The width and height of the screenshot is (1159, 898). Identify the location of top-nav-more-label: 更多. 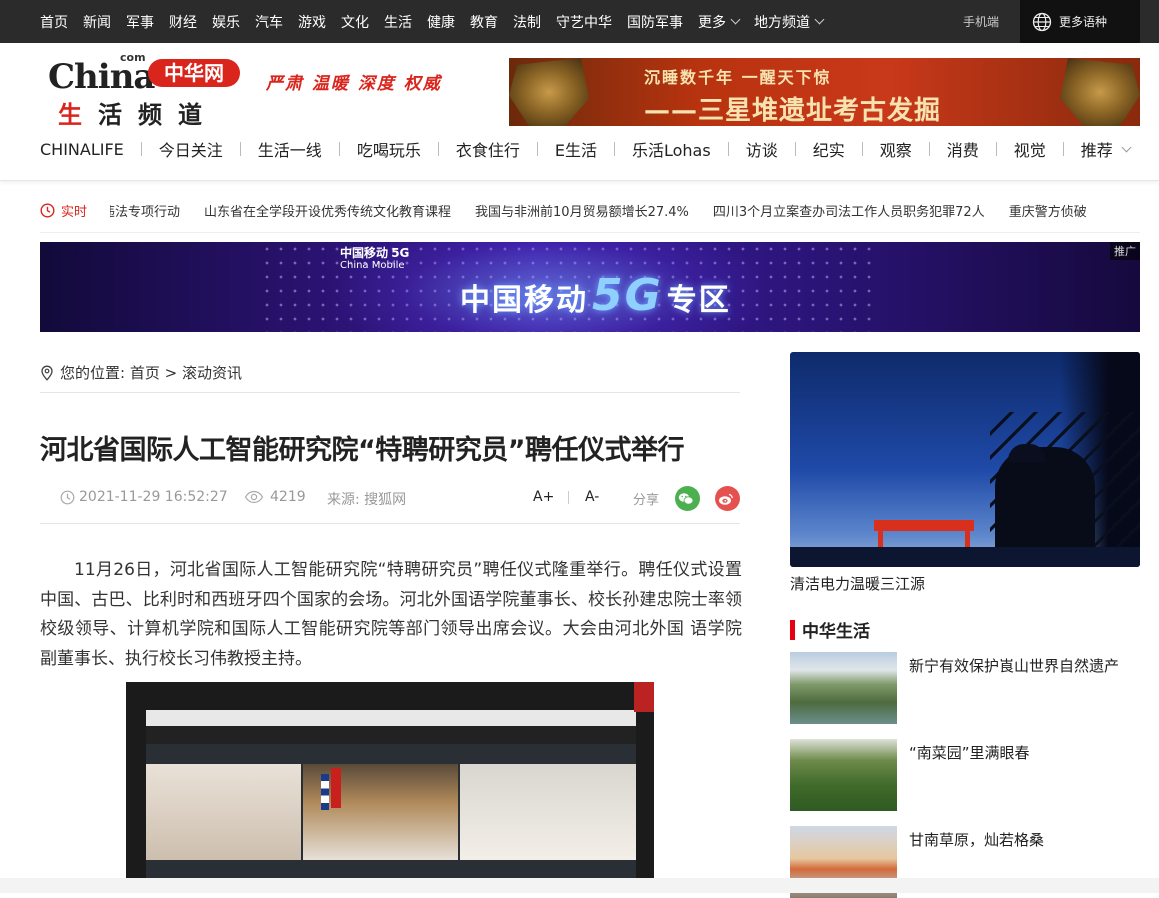
(712, 22).